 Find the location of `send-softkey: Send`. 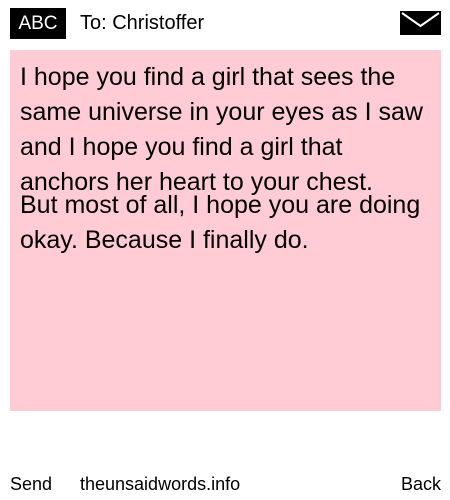

send-softkey: Send is located at coordinates (31, 484).